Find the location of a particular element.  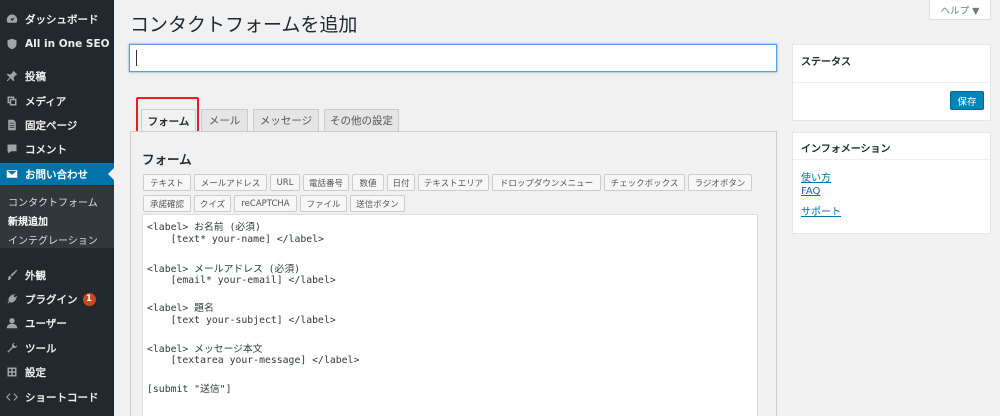

tag-button-dropdown: ドロップダウンメニュー is located at coordinates (546, 182).